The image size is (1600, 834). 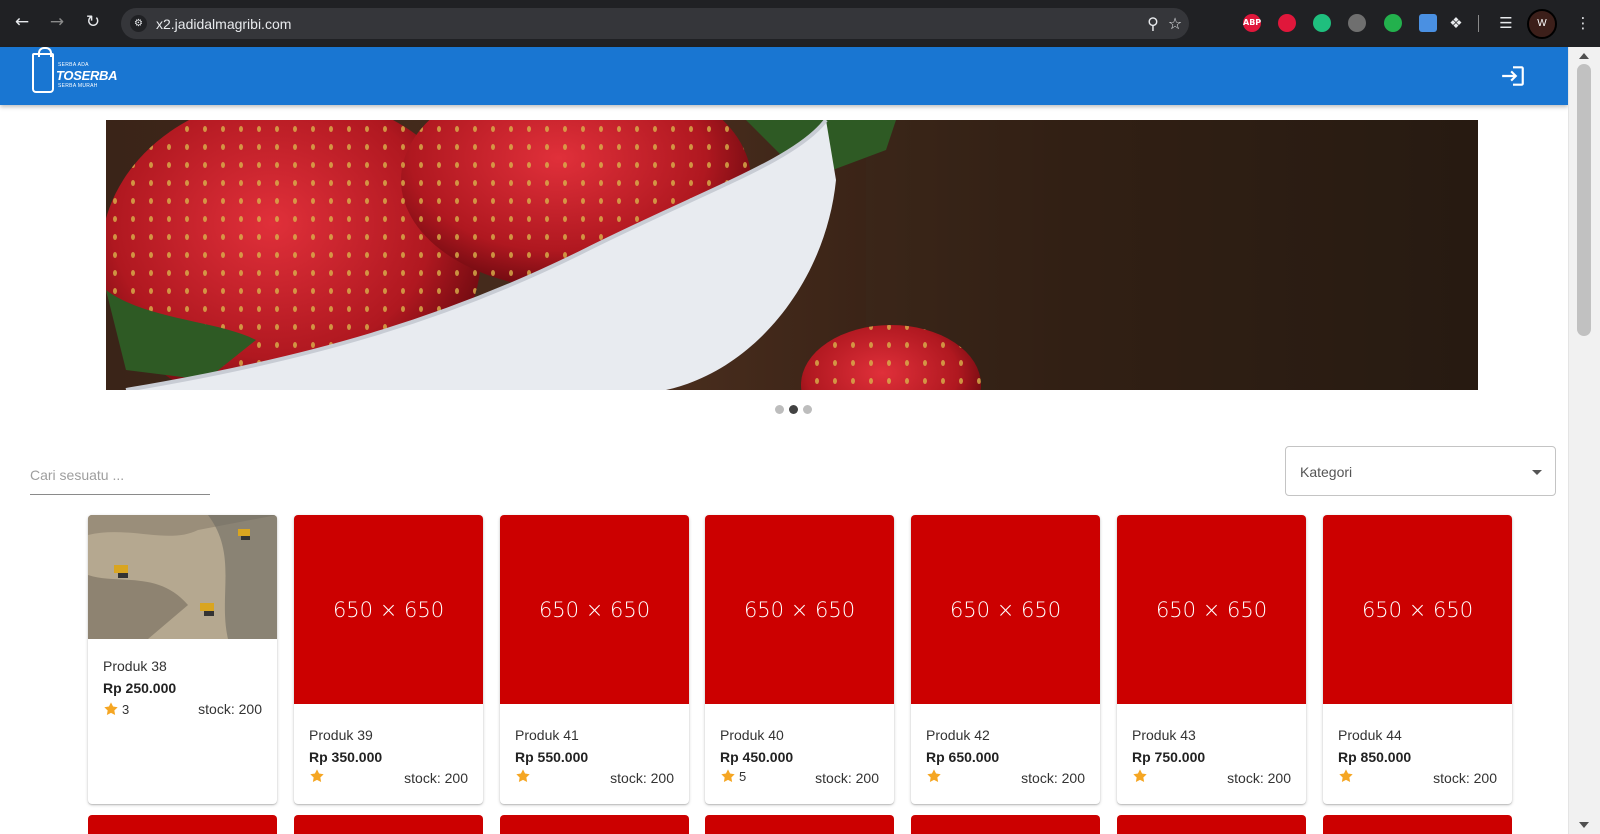 I want to click on product-rating: 3, so click(x=116, y=709).